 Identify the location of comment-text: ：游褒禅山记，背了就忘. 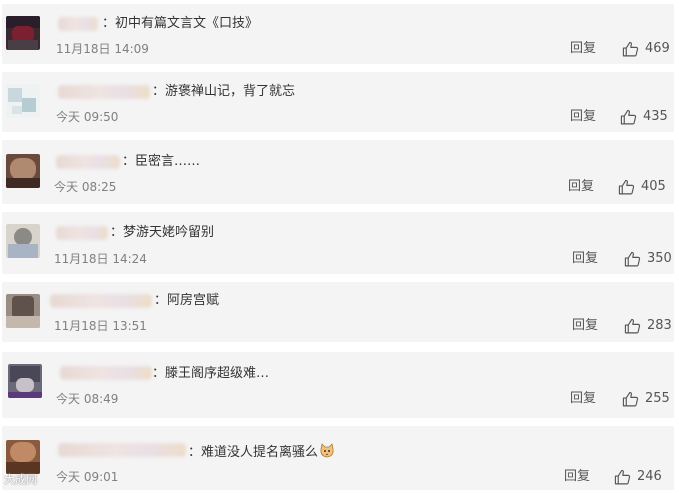
(224, 91).